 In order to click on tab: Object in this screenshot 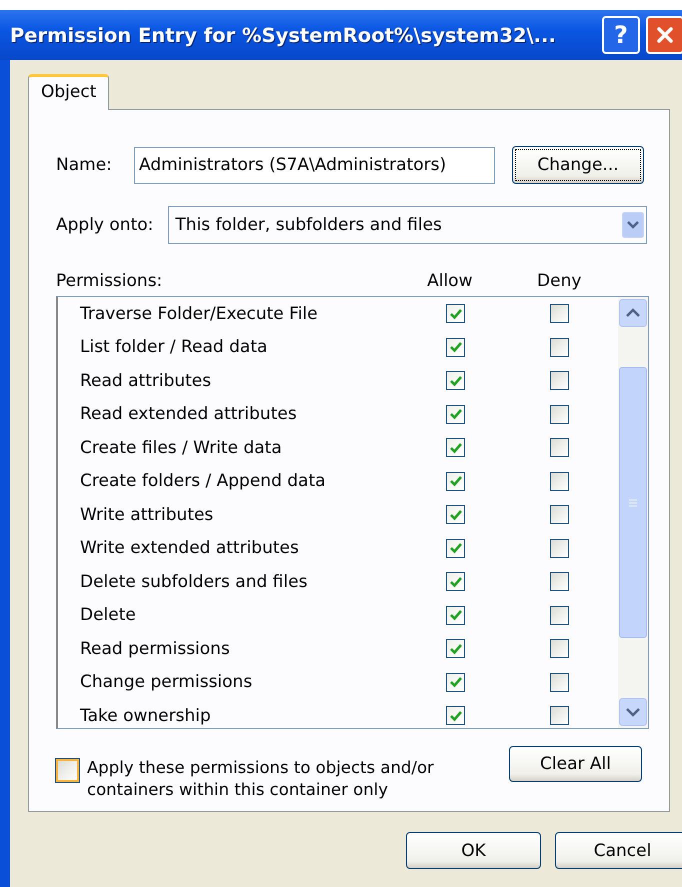, I will do `click(69, 92)`.